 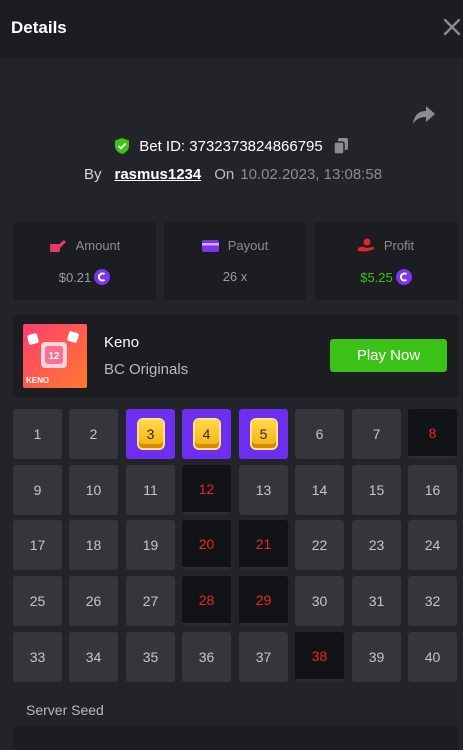 What do you see at coordinates (146, 369) in the screenshot?
I see `game-provider: BC Originals` at bounding box center [146, 369].